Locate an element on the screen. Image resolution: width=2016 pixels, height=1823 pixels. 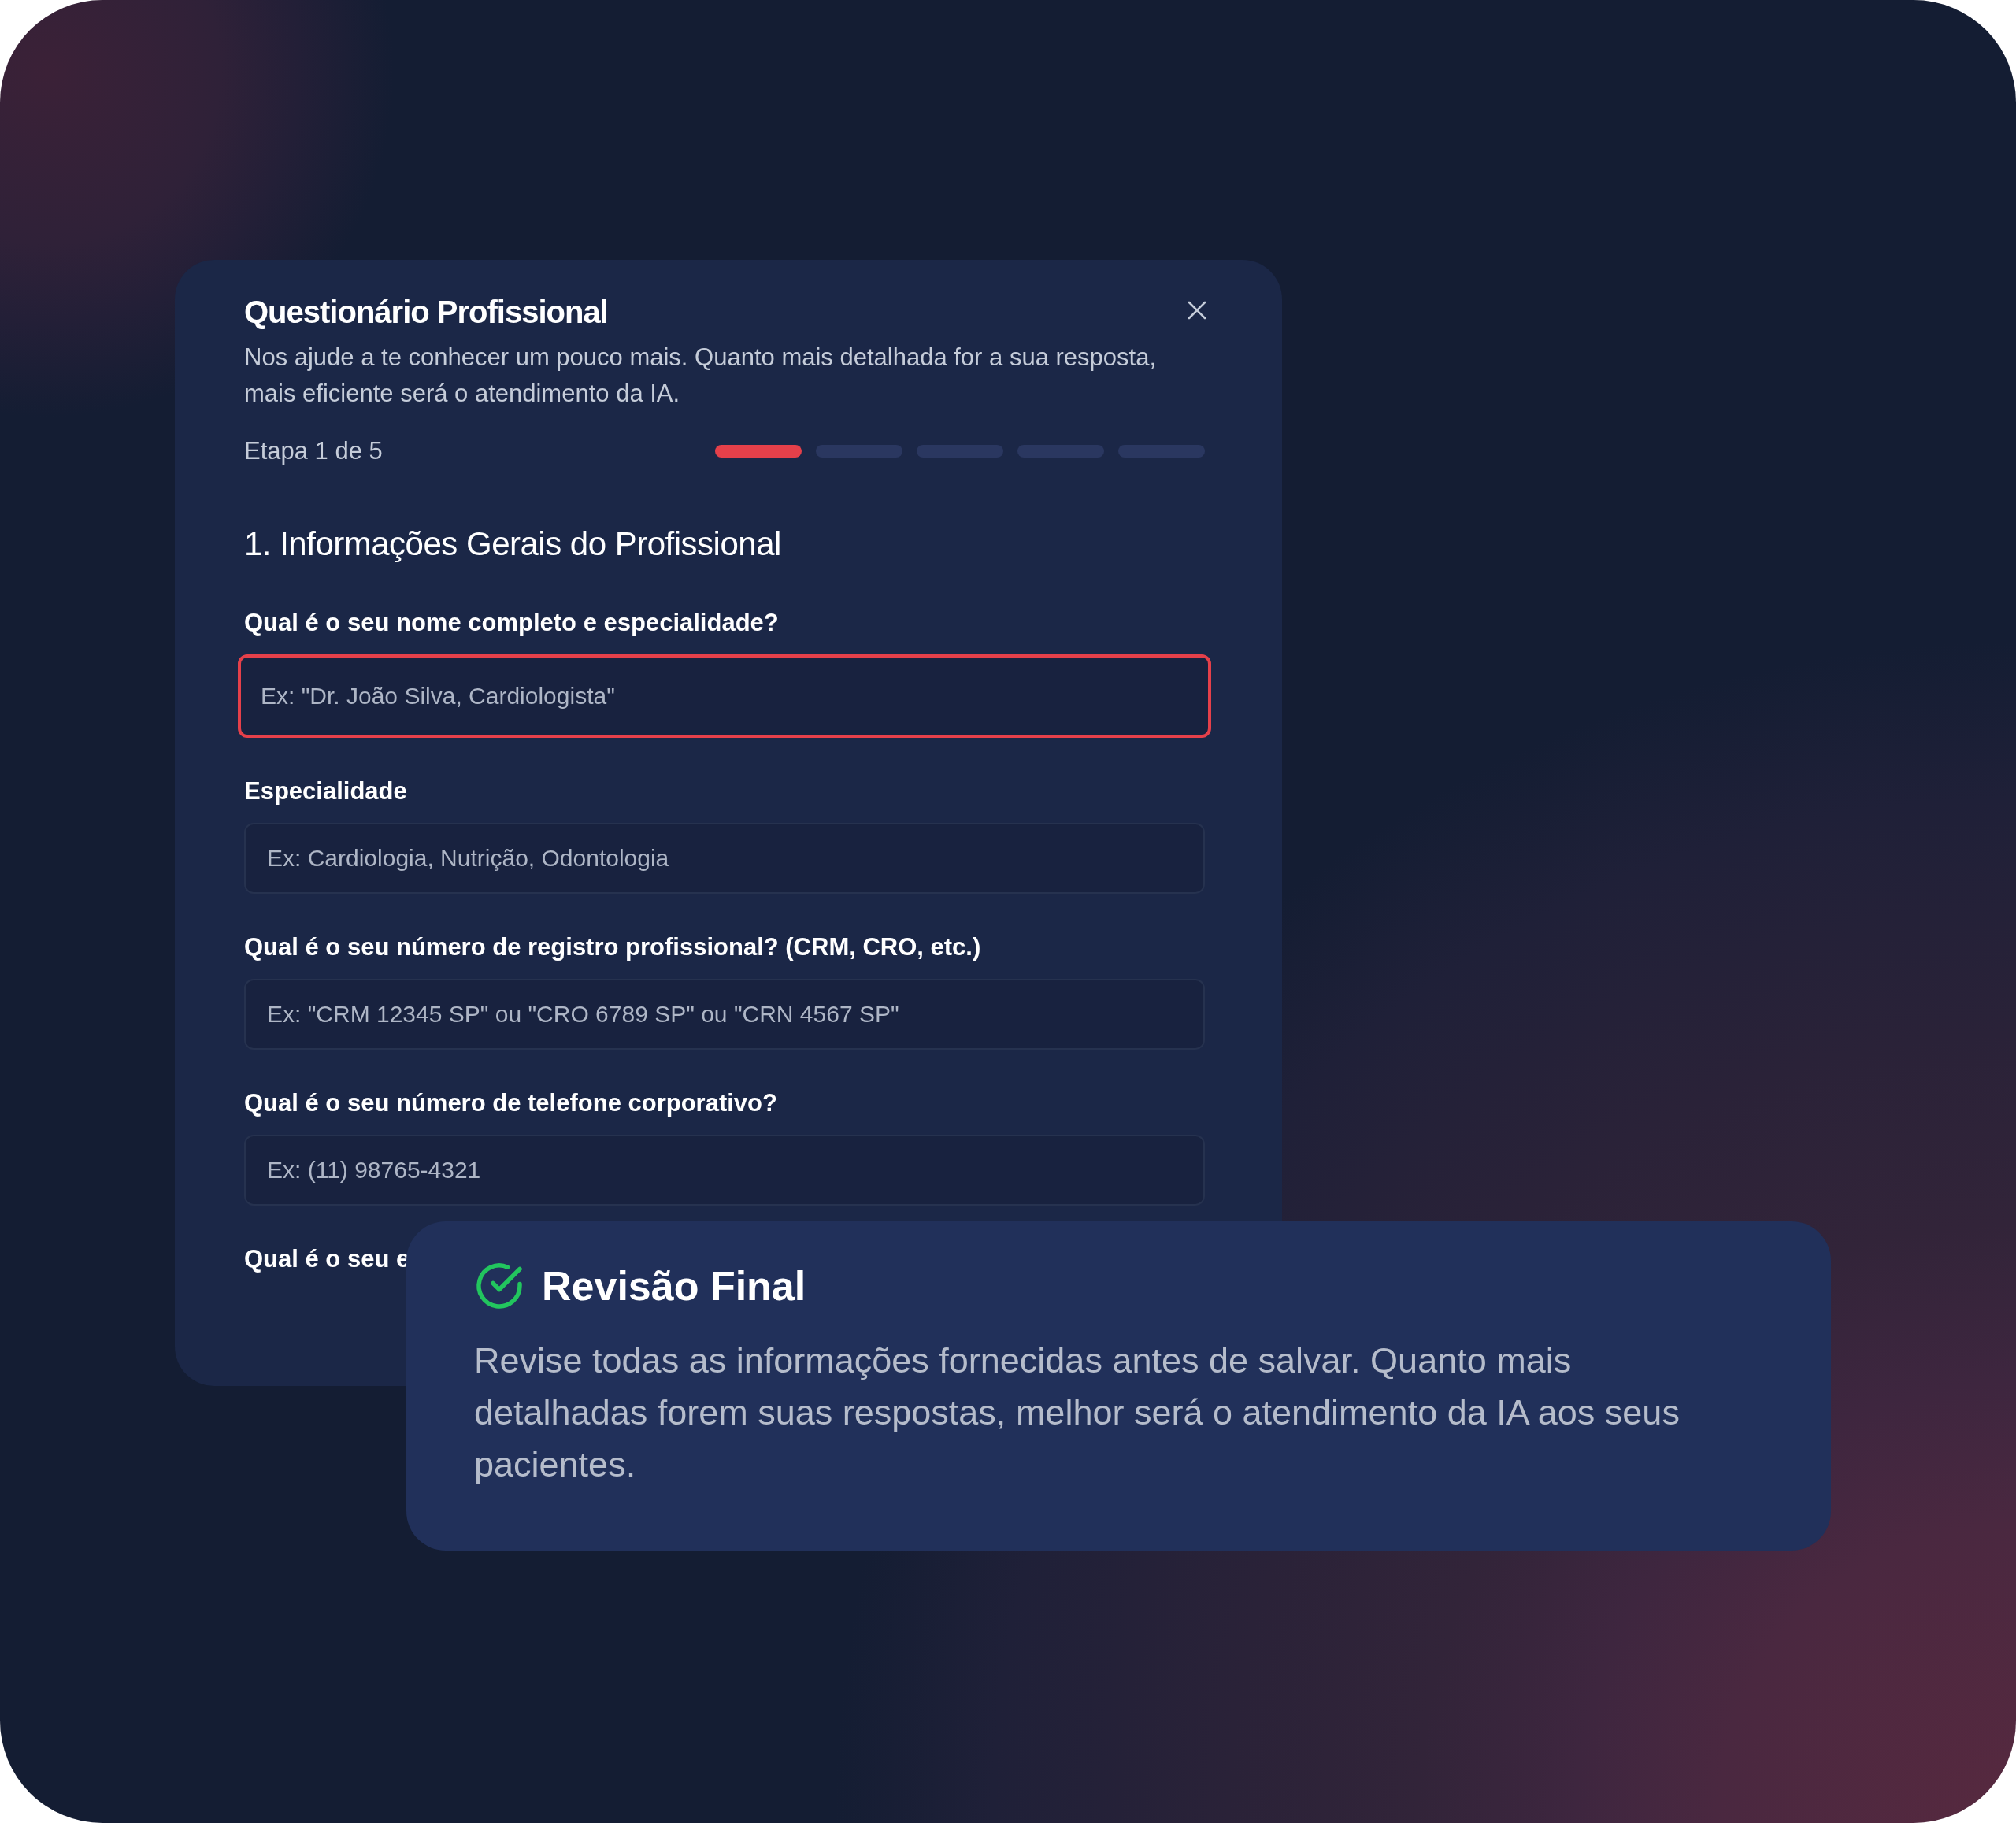
step-label: Etapa 1 de 5 is located at coordinates (313, 451).